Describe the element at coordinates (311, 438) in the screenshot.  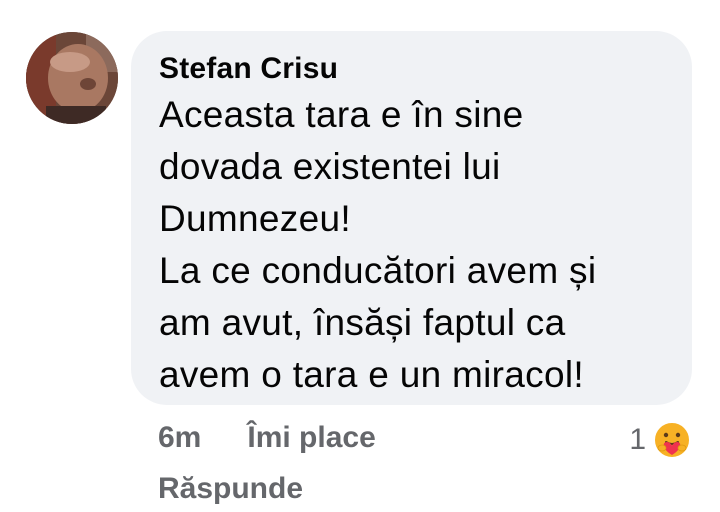
I see `like-button: Îmi place` at that location.